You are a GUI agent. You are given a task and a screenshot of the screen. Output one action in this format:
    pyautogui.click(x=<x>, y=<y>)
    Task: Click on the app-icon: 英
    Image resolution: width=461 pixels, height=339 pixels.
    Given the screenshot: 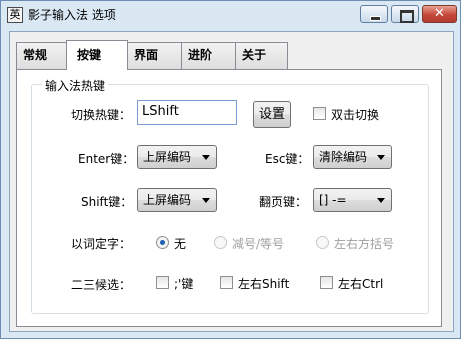 What is the action you would take?
    pyautogui.click(x=15, y=15)
    